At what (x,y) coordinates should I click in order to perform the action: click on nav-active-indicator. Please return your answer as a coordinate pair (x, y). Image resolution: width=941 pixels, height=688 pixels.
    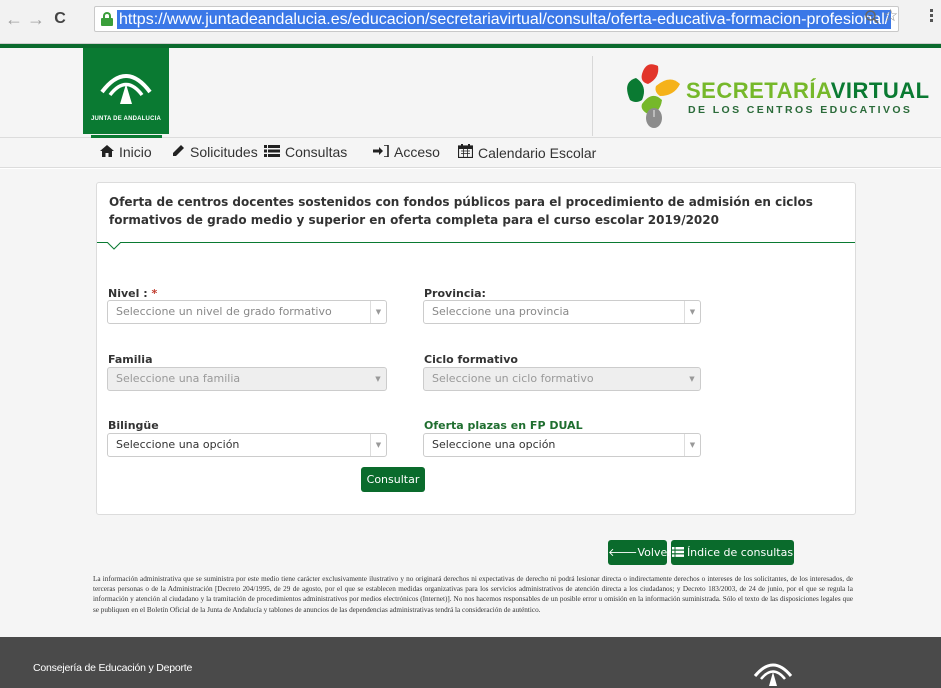
    Looking at the image, I should click on (126, 136).